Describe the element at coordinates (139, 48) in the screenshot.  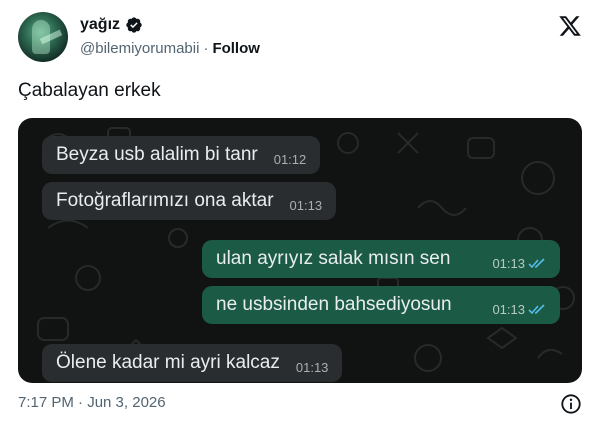
I see `author-handle: @bilemiyorumabii` at that location.